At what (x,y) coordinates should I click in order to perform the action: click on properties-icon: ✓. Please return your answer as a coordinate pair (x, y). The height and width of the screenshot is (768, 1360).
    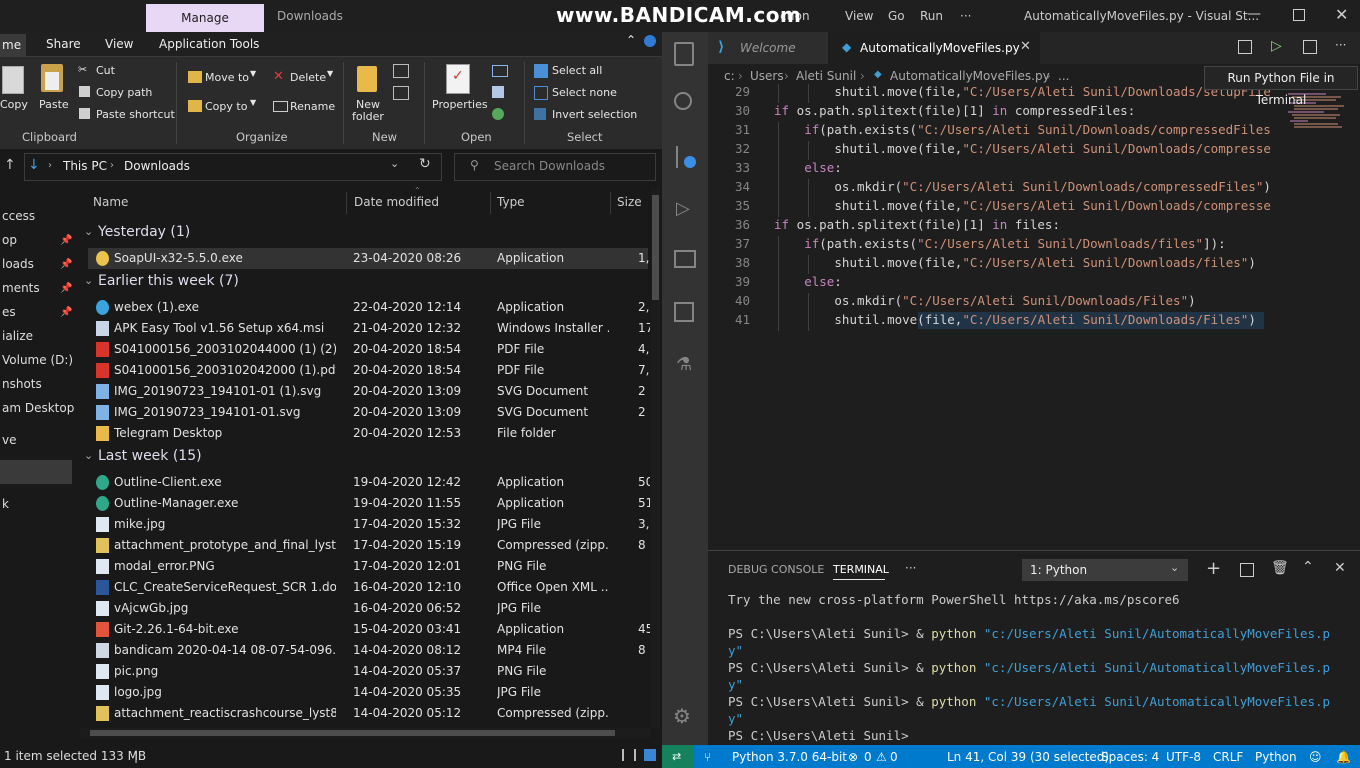
    Looking at the image, I should click on (458, 79).